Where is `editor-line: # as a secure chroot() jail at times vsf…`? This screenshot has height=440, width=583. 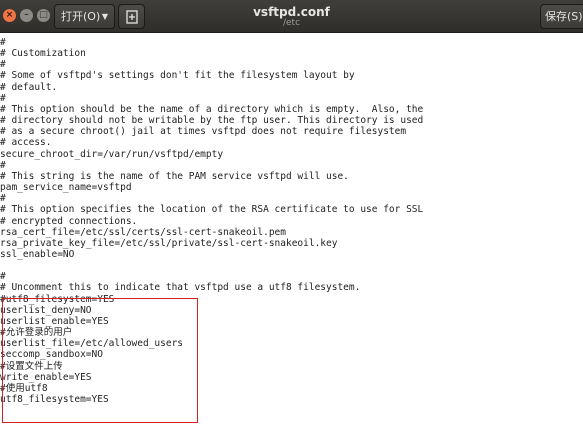 editor-line: # as a secure chroot() jail at times vsf… is located at coordinates (211, 131).